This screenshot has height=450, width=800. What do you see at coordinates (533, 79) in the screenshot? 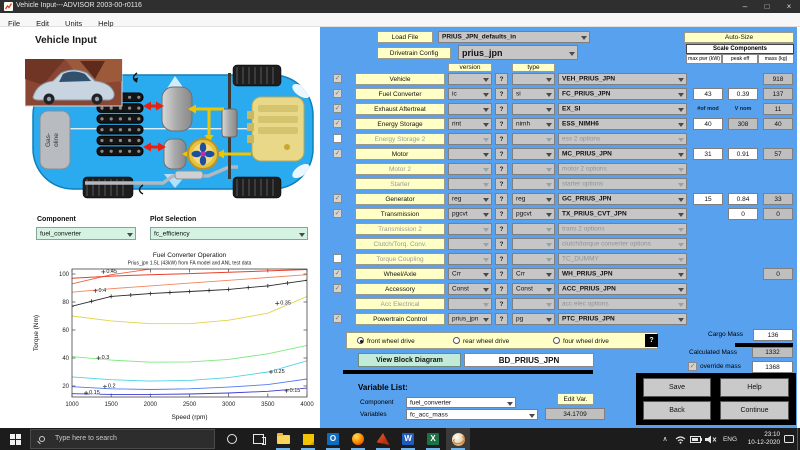
I see `type-dropdown-vehicle` at bounding box center [533, 79].